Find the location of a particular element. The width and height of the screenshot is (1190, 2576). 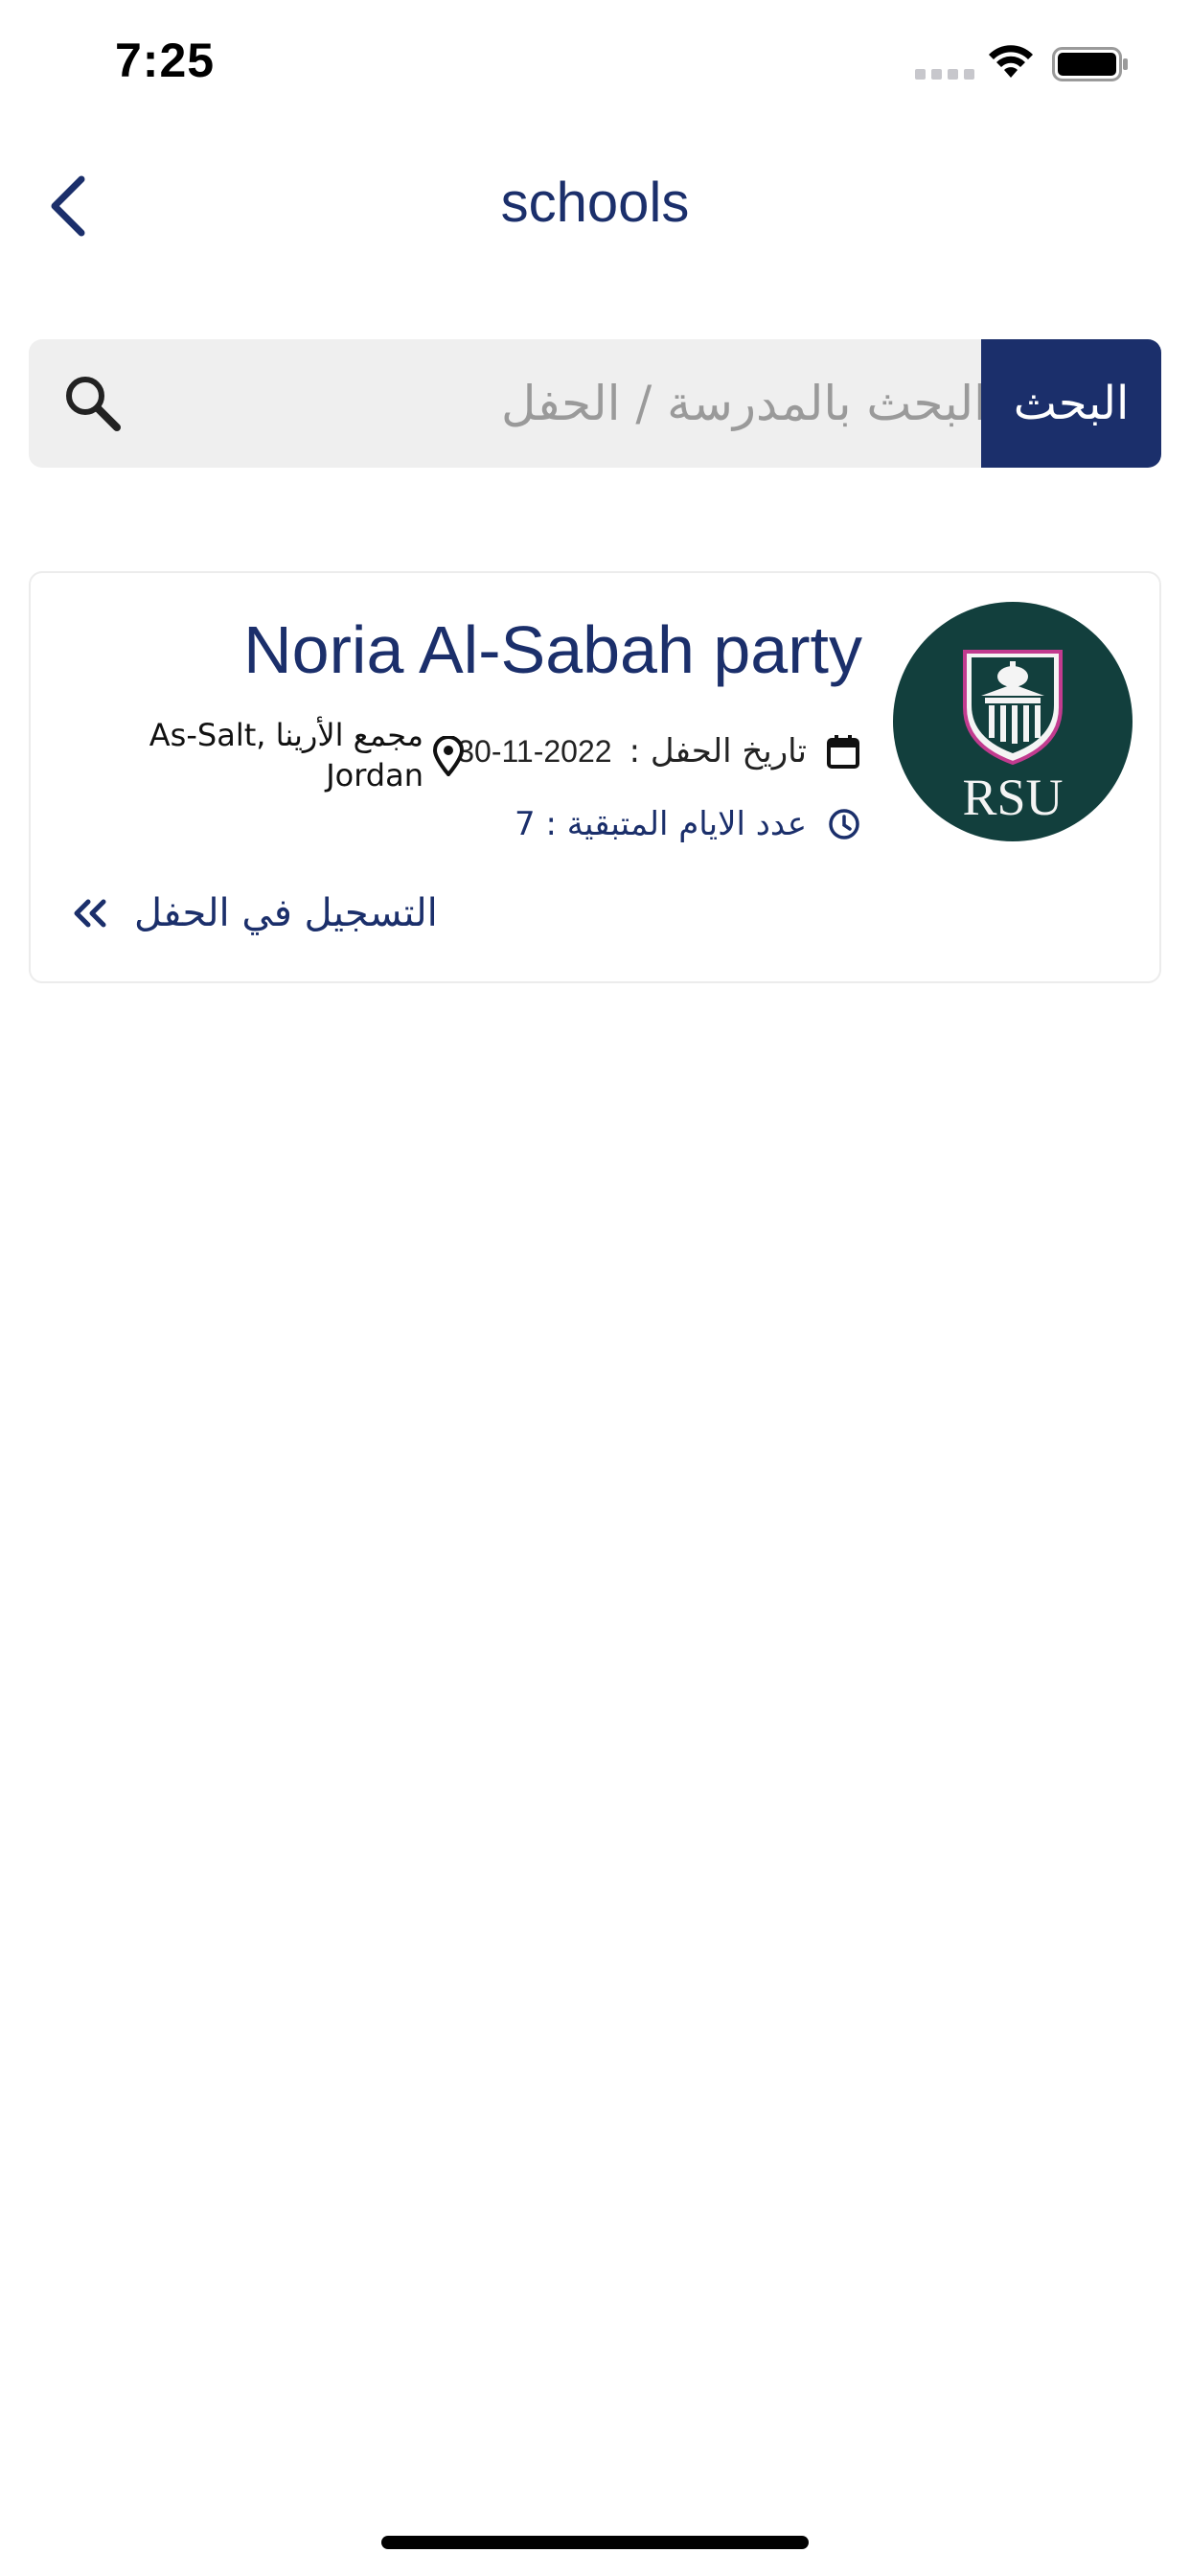

days-remaining-row: عدد الايام المتبقية : 7 is located at coordinates (688, 824).